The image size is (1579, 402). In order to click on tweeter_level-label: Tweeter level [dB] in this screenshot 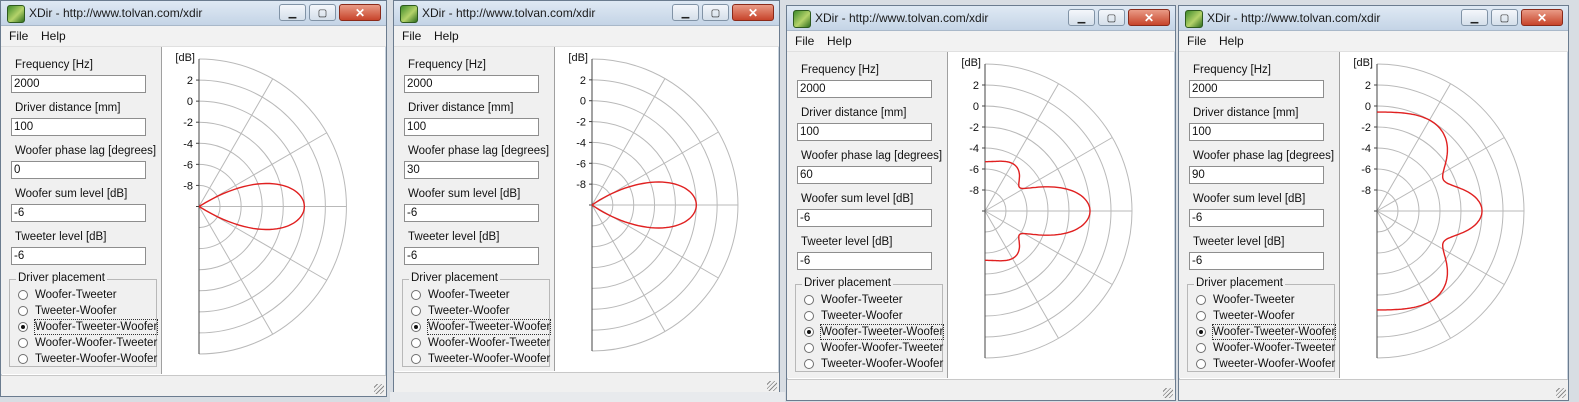, I will do `click(1239, 242)`.